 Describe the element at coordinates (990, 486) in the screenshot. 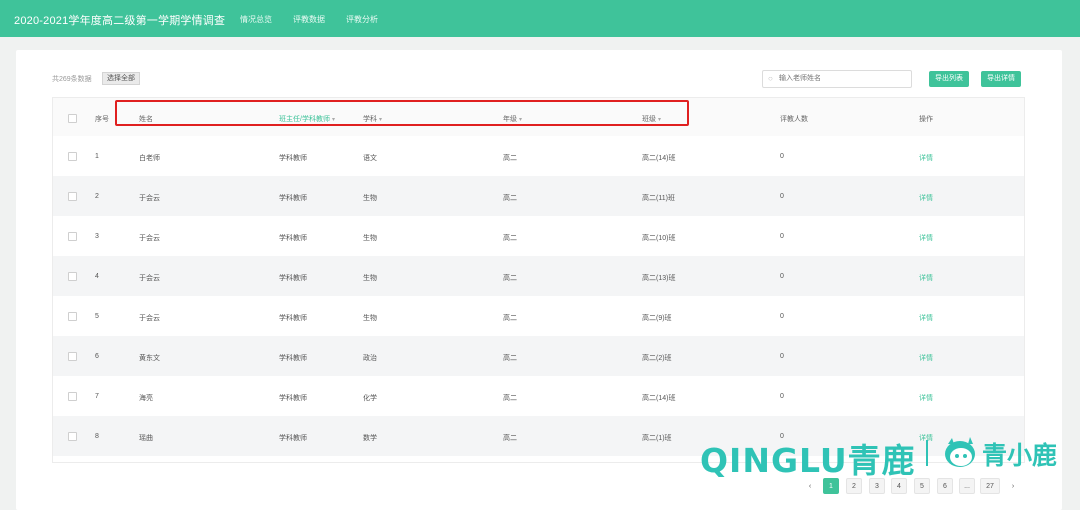

I see `page-27-button: 27` at that location.